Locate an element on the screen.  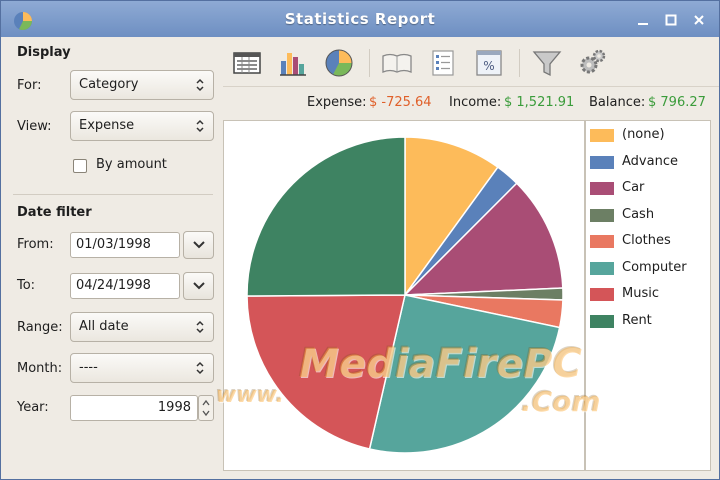
minimize-icon is located at coordinates (643, 20).